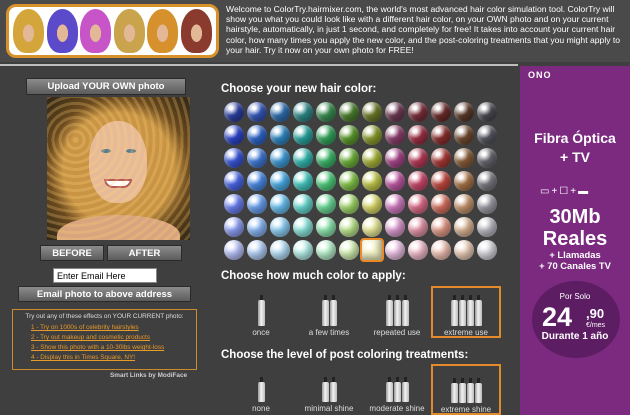 The width and height of the screenshot is (630, 415). I want to click on amount-option-once: once, so click(261, 314).